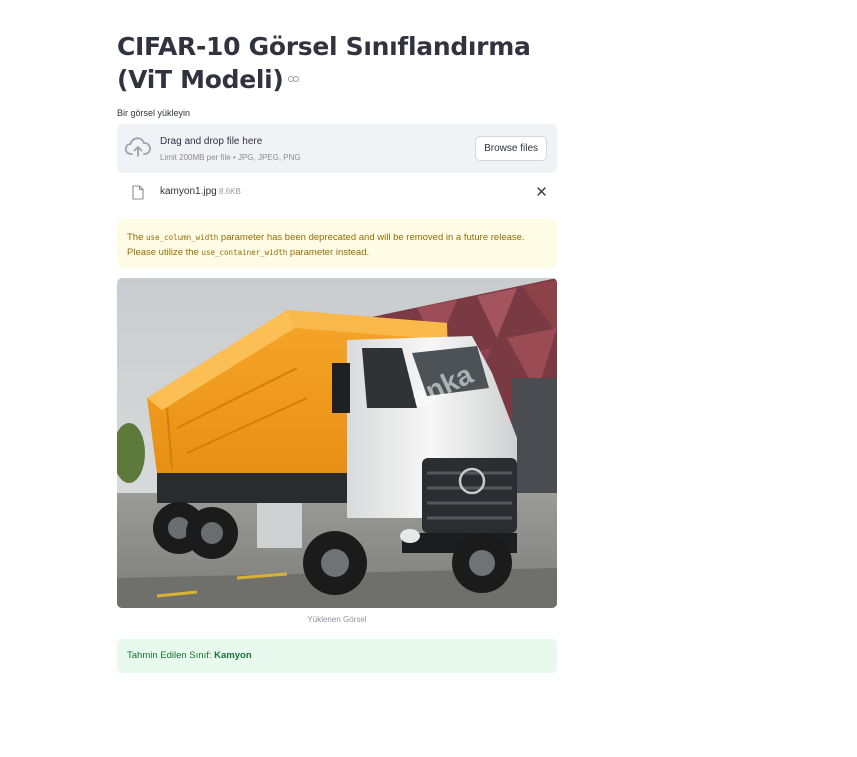  I want to click on uploaded-file-row: kamyon1.jpg 8.6KB, so click(337, 192).